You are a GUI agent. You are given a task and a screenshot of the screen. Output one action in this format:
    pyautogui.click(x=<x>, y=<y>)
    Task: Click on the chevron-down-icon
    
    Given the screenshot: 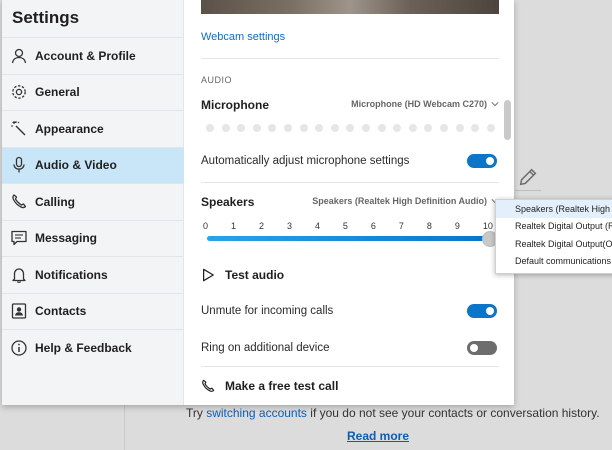 What is the action you would take?
    pyautogui.click(x=495, y=104)
    